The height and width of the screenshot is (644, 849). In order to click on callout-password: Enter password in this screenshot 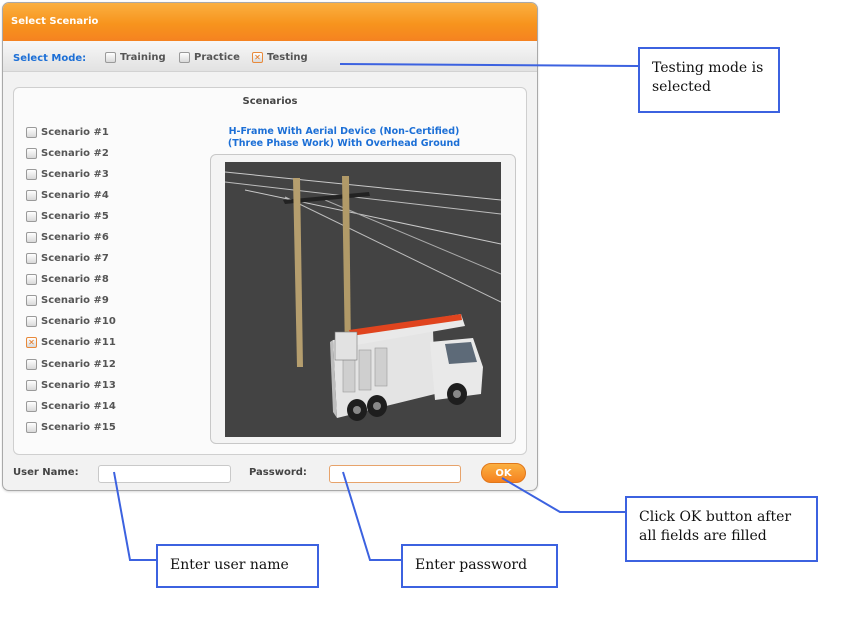, I will do `click(479, 566)`.